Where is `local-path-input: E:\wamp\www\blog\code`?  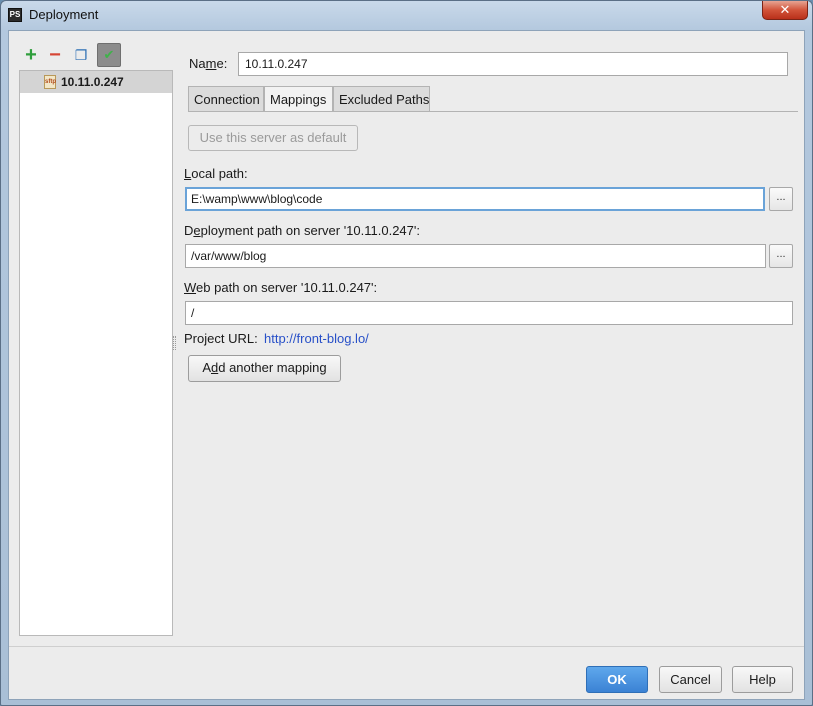 local-path-input: E:\wamp\www\blog\code is located at coordinates (475, 199).